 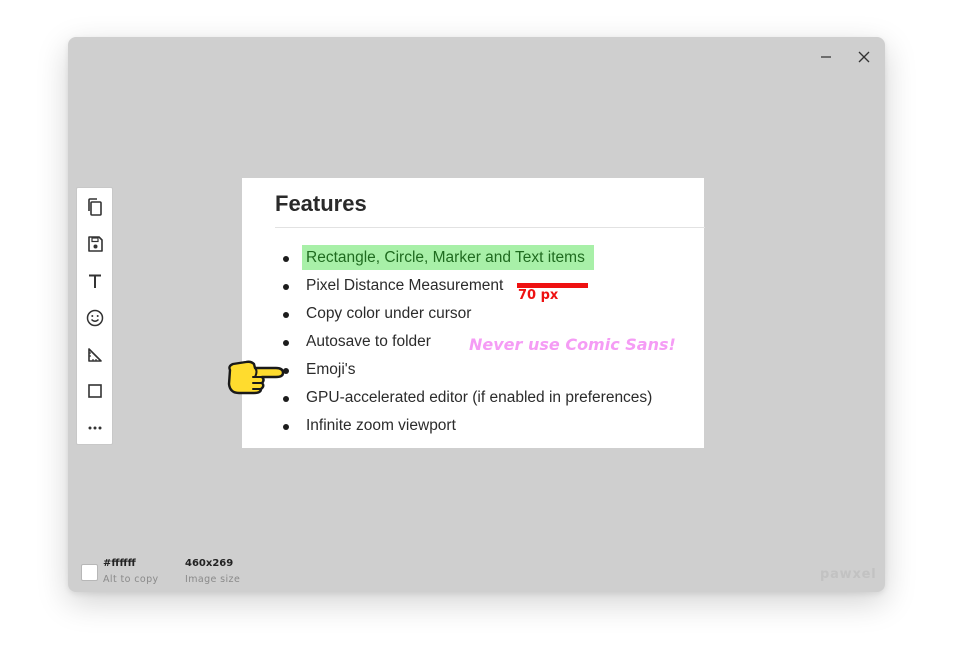 I want to click on close-button, so click(x=864, y=57).